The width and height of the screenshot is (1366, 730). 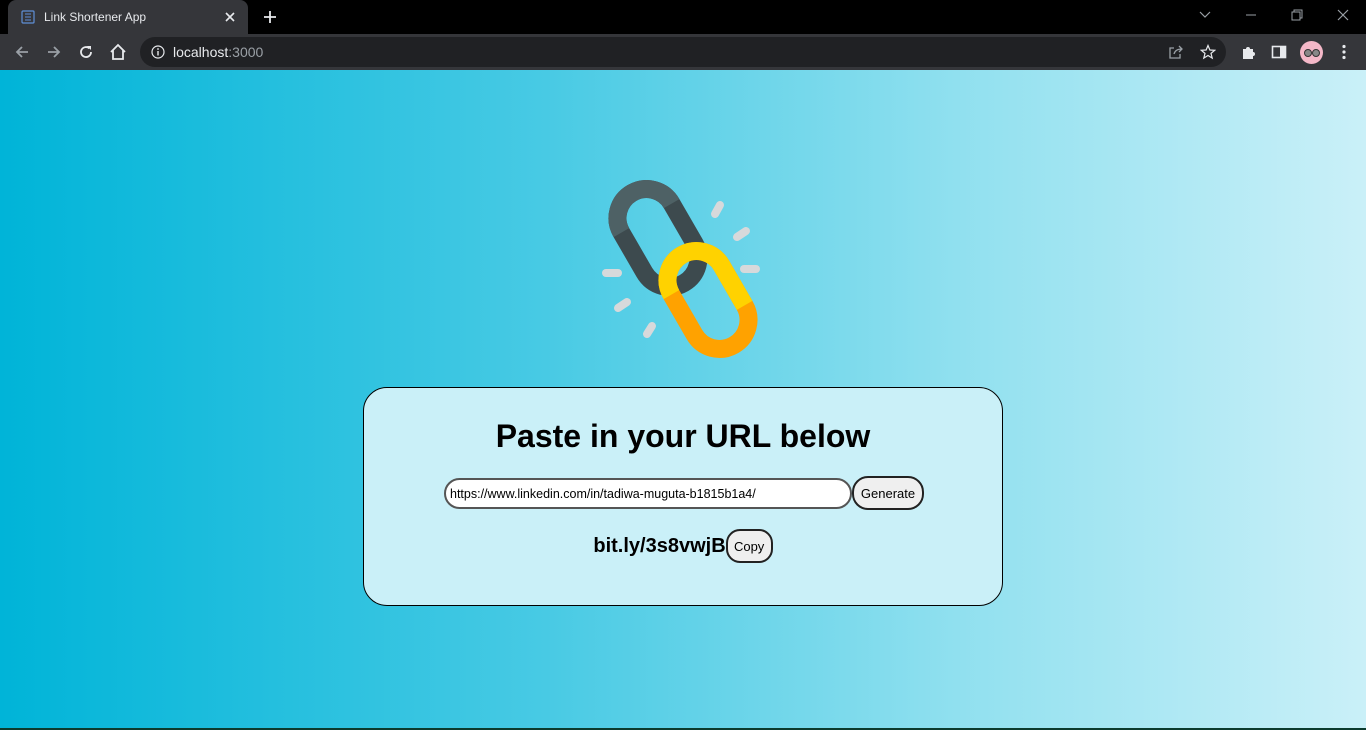 I want to click on close-icon, so click(x=230, y=17).